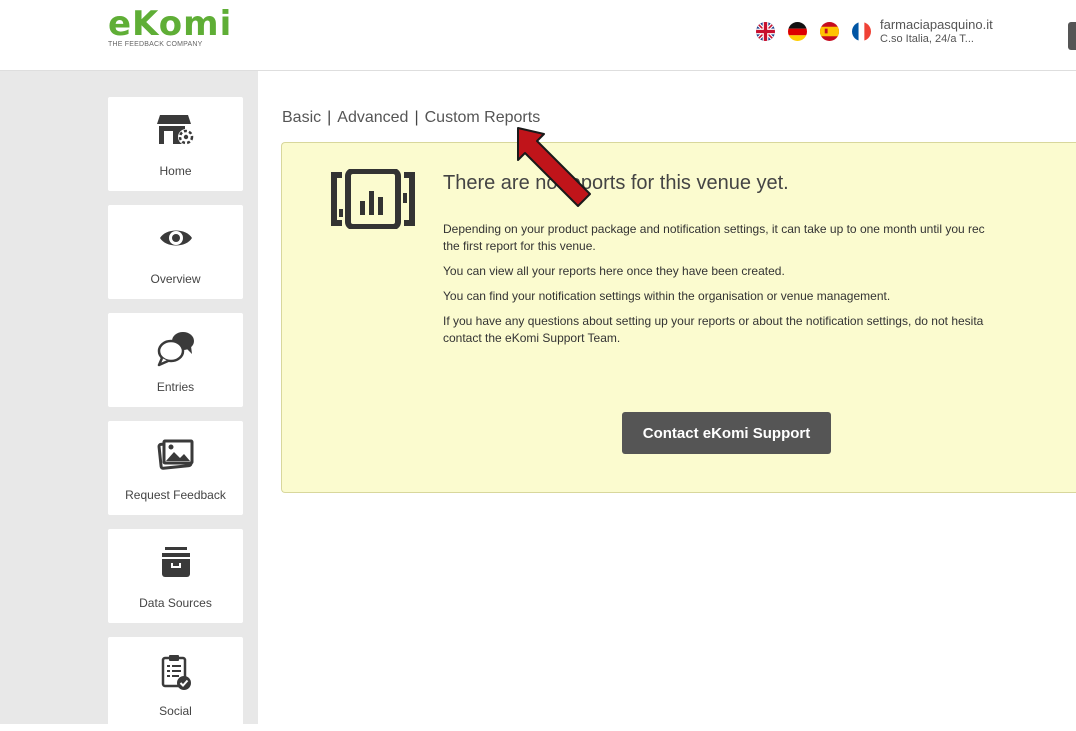  What do you see at coordinates (411, 117) in the screenshot?
I see `report-tabs: Basic | Advanced | Custom Reports` at bounding box center [411, 117].